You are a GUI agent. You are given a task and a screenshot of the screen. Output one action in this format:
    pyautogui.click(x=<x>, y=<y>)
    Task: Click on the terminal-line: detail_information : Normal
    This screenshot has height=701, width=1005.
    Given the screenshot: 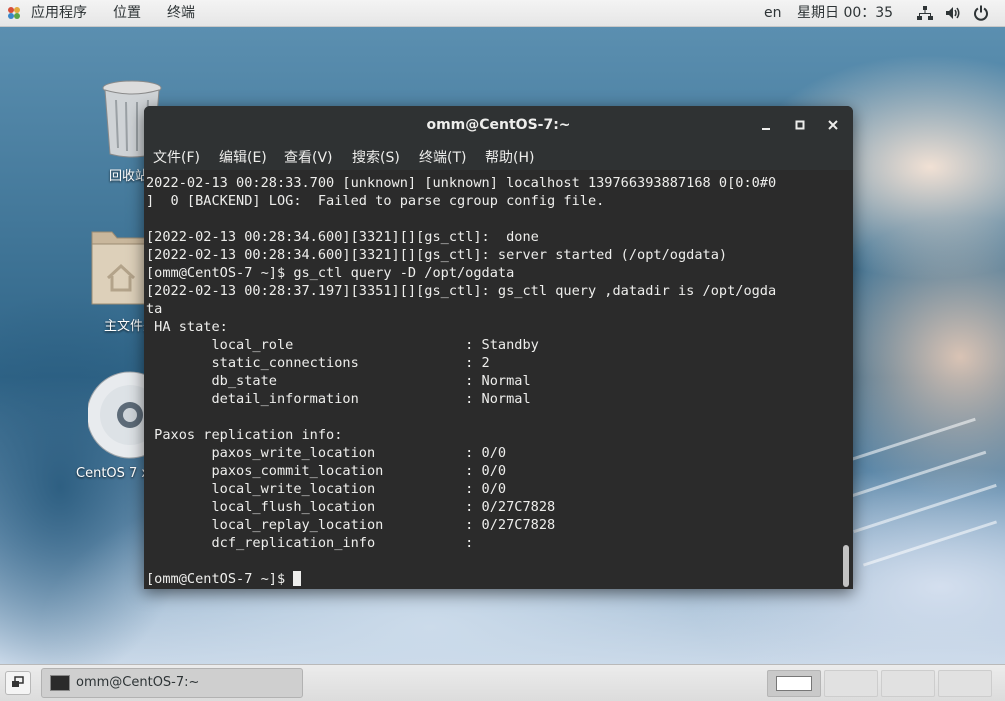 What is the action you would take?
    pyautogui.click(x=338, y=399)
    